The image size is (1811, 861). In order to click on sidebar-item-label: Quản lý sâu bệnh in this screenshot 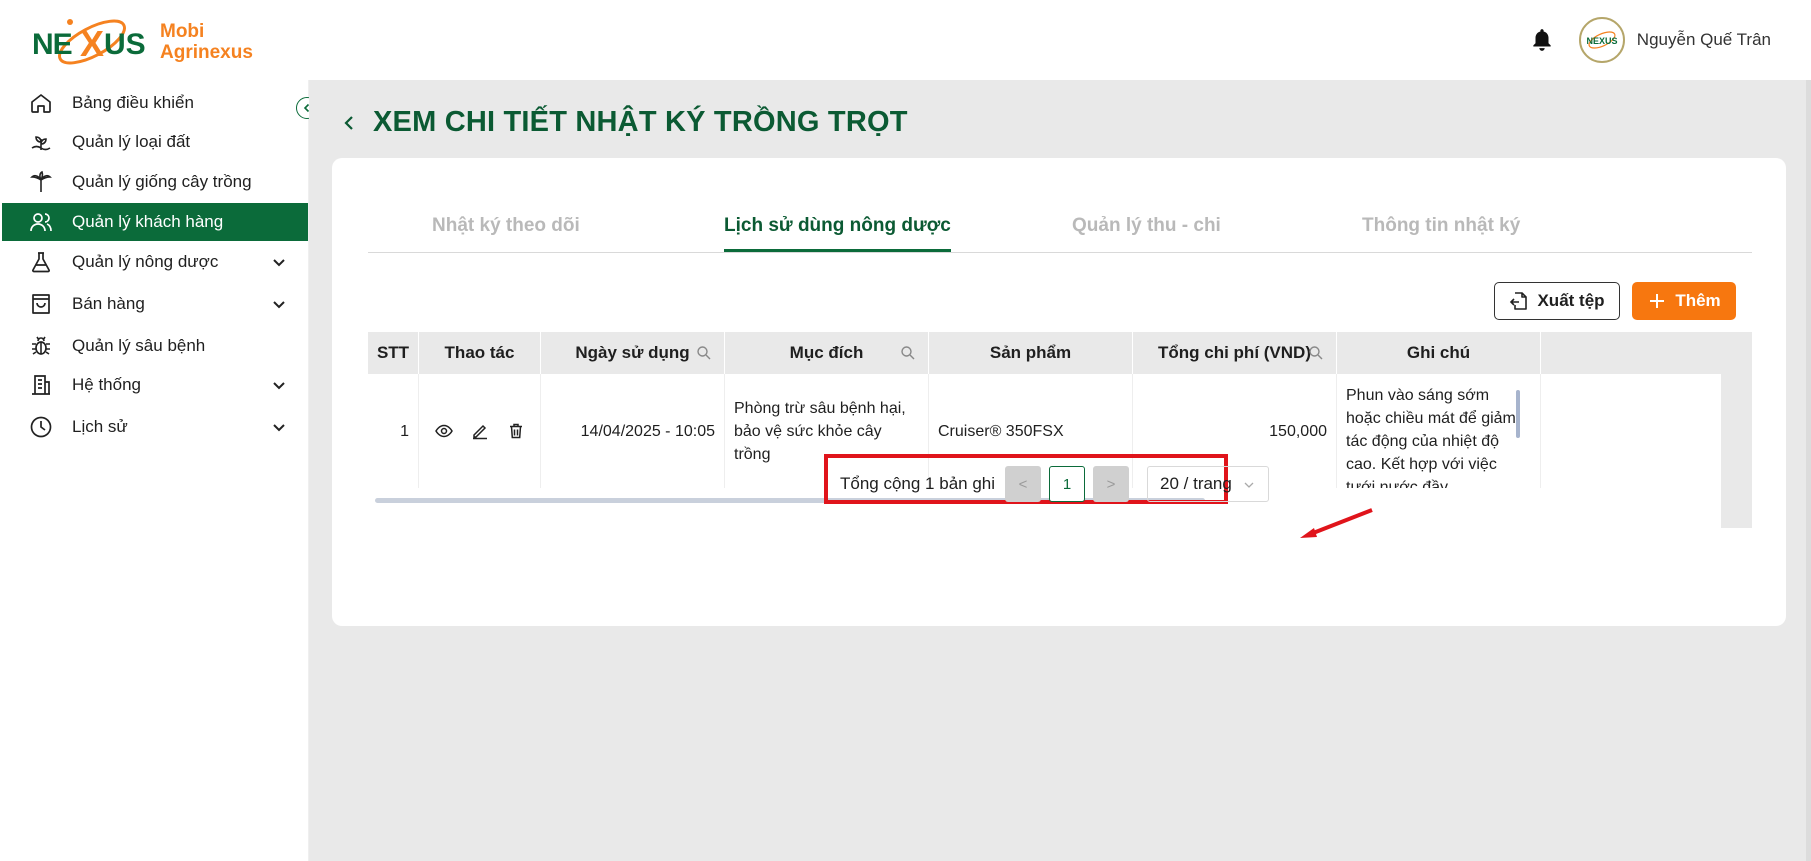, I will do `click(139, 345)`.